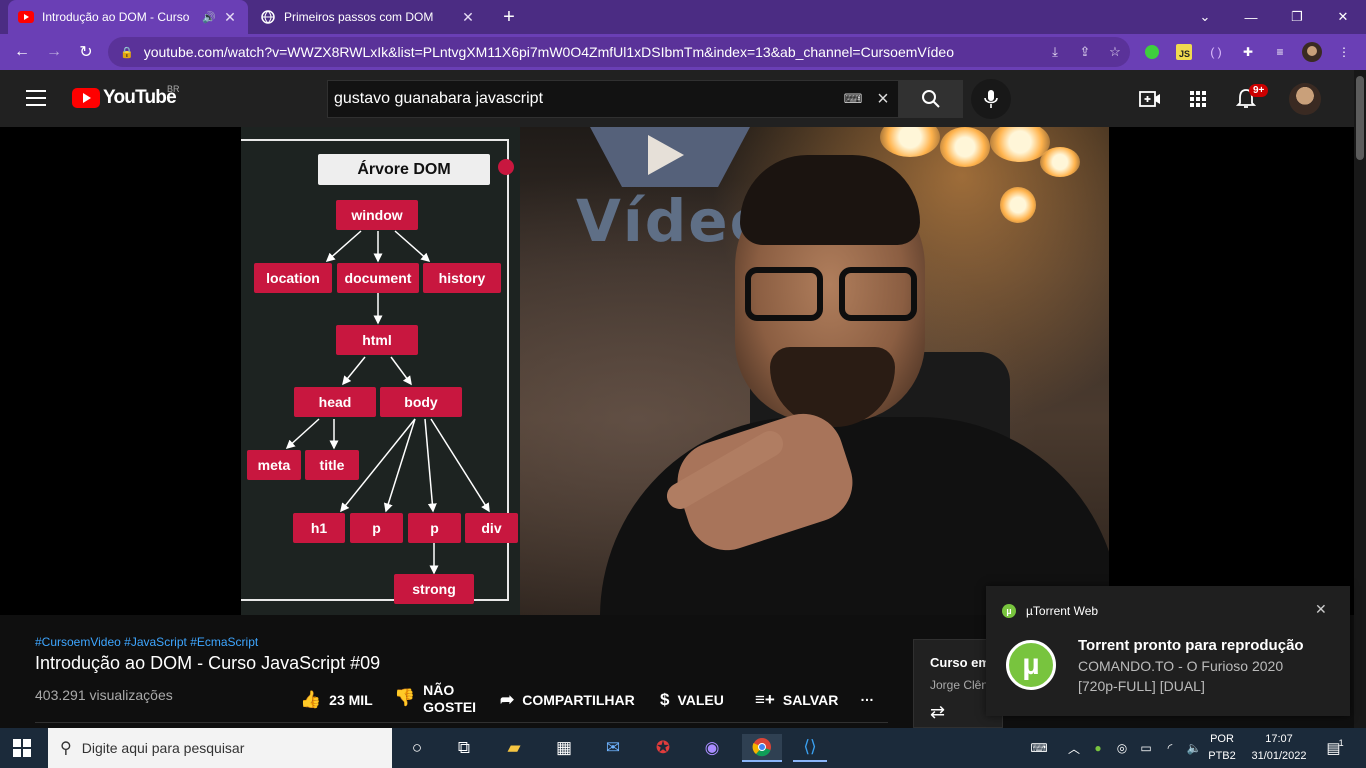  I want to click on clock-date: 31/01/2022, so click(1279, 756).